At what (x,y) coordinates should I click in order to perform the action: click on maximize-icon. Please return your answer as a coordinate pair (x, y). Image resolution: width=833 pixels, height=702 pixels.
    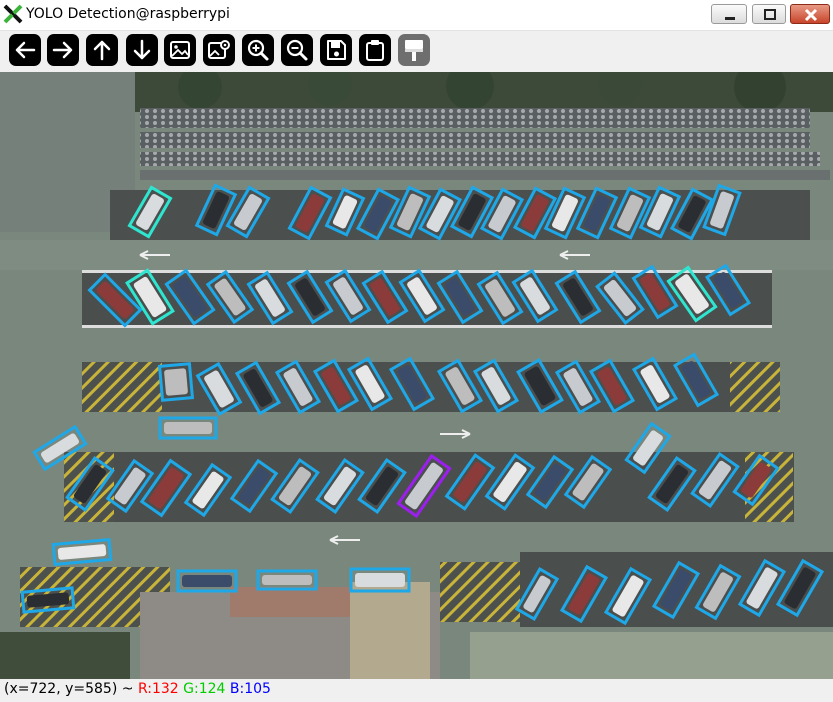
    Looking at the image, I should click on (770, 14).